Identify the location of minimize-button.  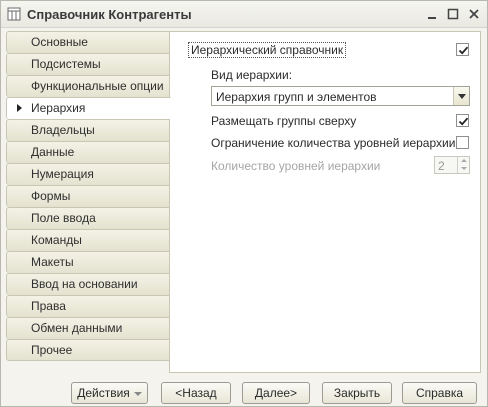
(432, 14).